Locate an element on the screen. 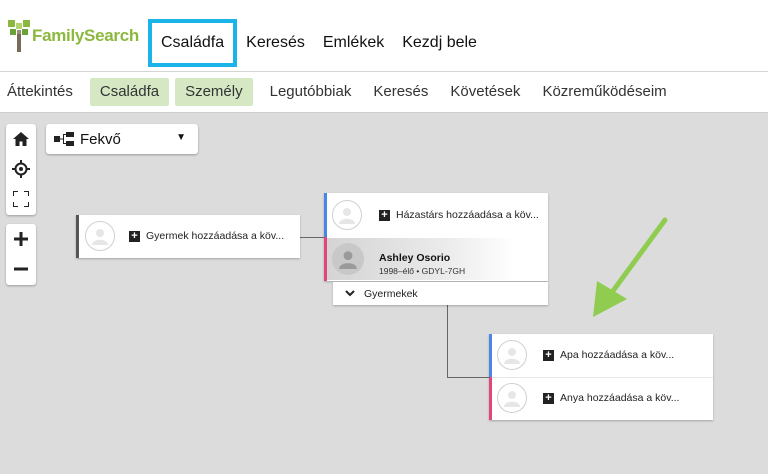  nav-item-kereses: Keresés is located at coordinates (275, 43).